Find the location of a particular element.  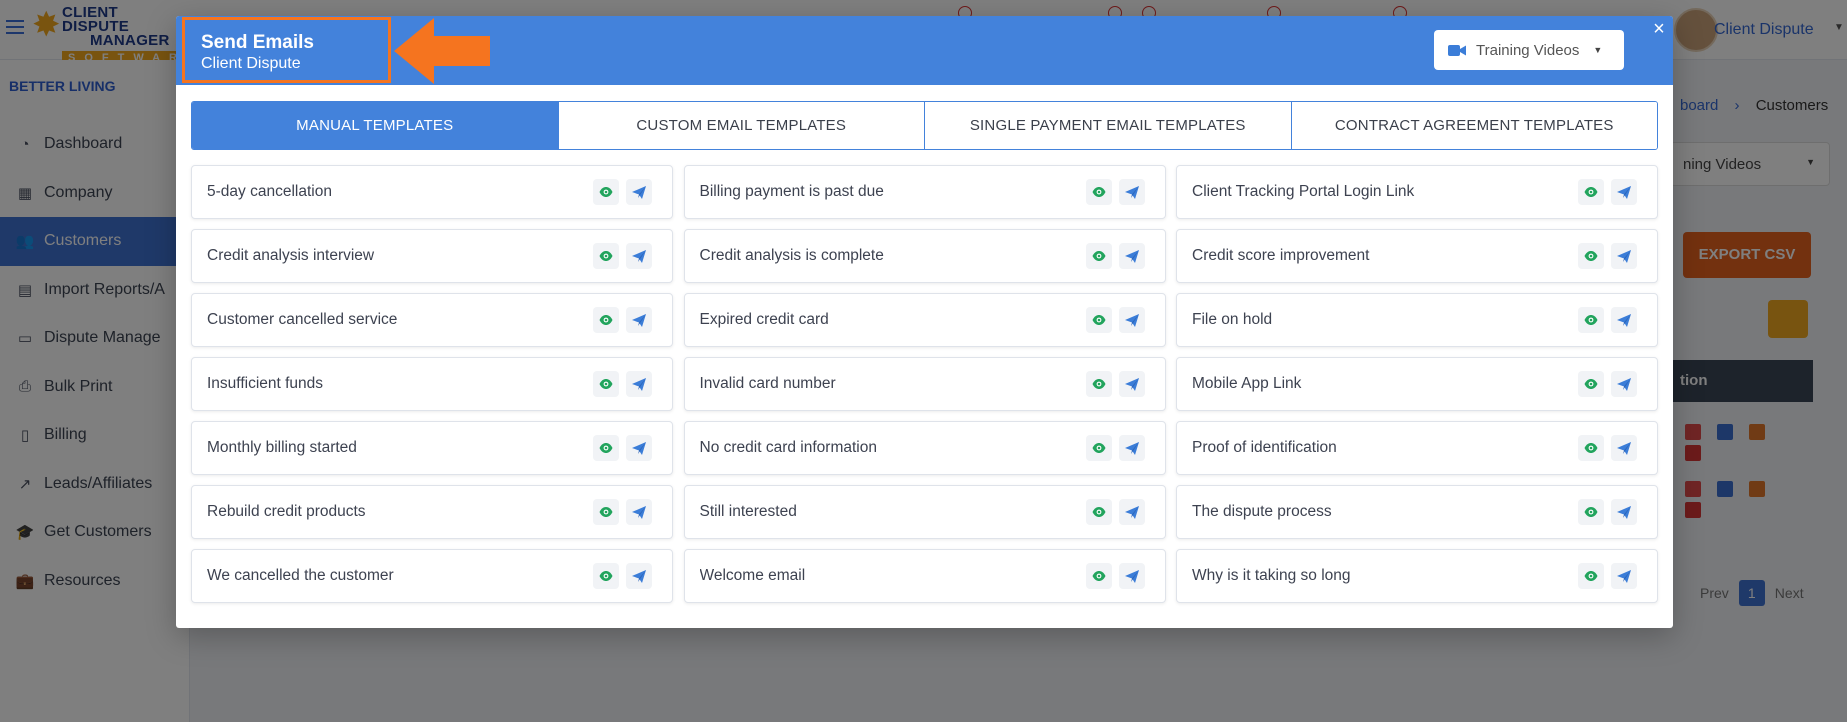

template-card: Welcome email is located at coordinates (924, 576).